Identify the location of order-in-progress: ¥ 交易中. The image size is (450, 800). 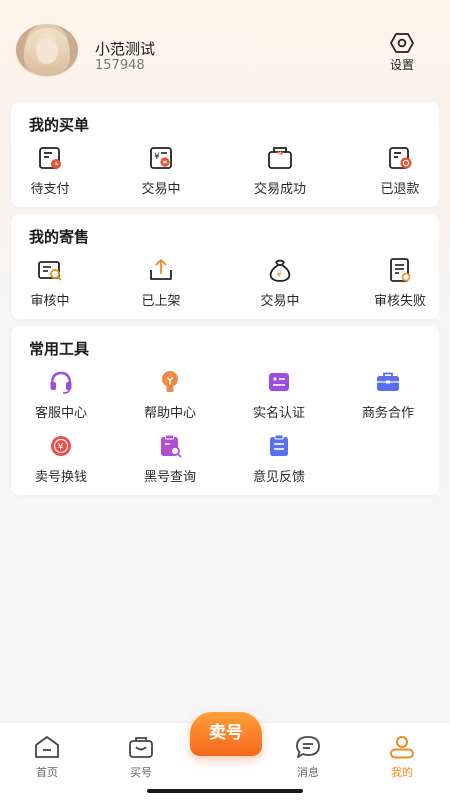
(161, 170).